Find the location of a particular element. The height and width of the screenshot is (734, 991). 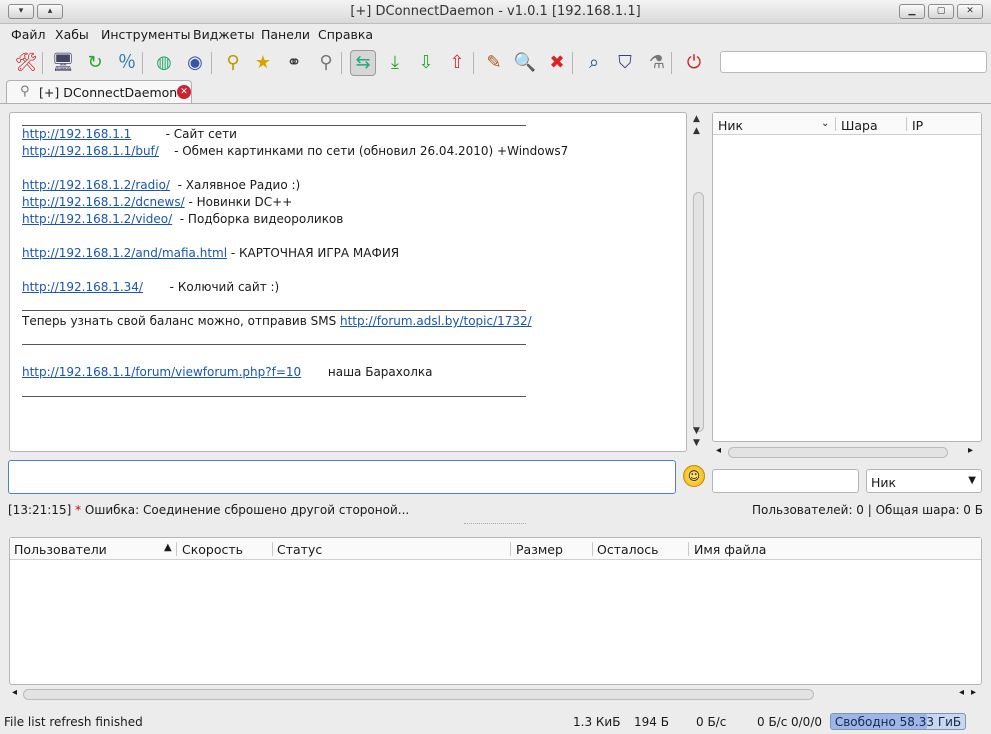

menu-help: Справка is located at coordinates (345, 34).